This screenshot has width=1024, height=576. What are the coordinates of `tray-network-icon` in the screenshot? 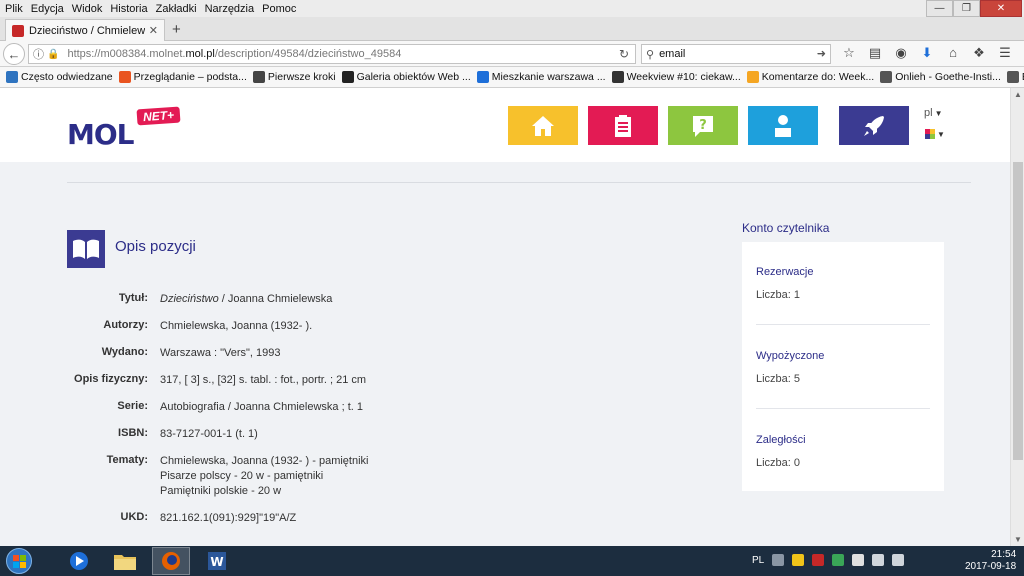 It's located at (878, 560).